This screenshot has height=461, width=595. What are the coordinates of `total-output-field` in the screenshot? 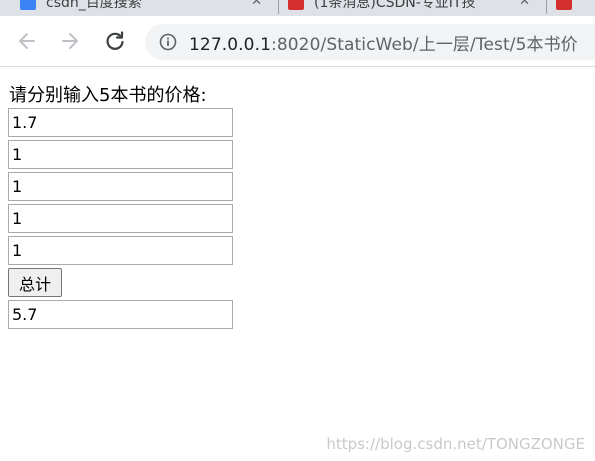 It's located at (120, 314).